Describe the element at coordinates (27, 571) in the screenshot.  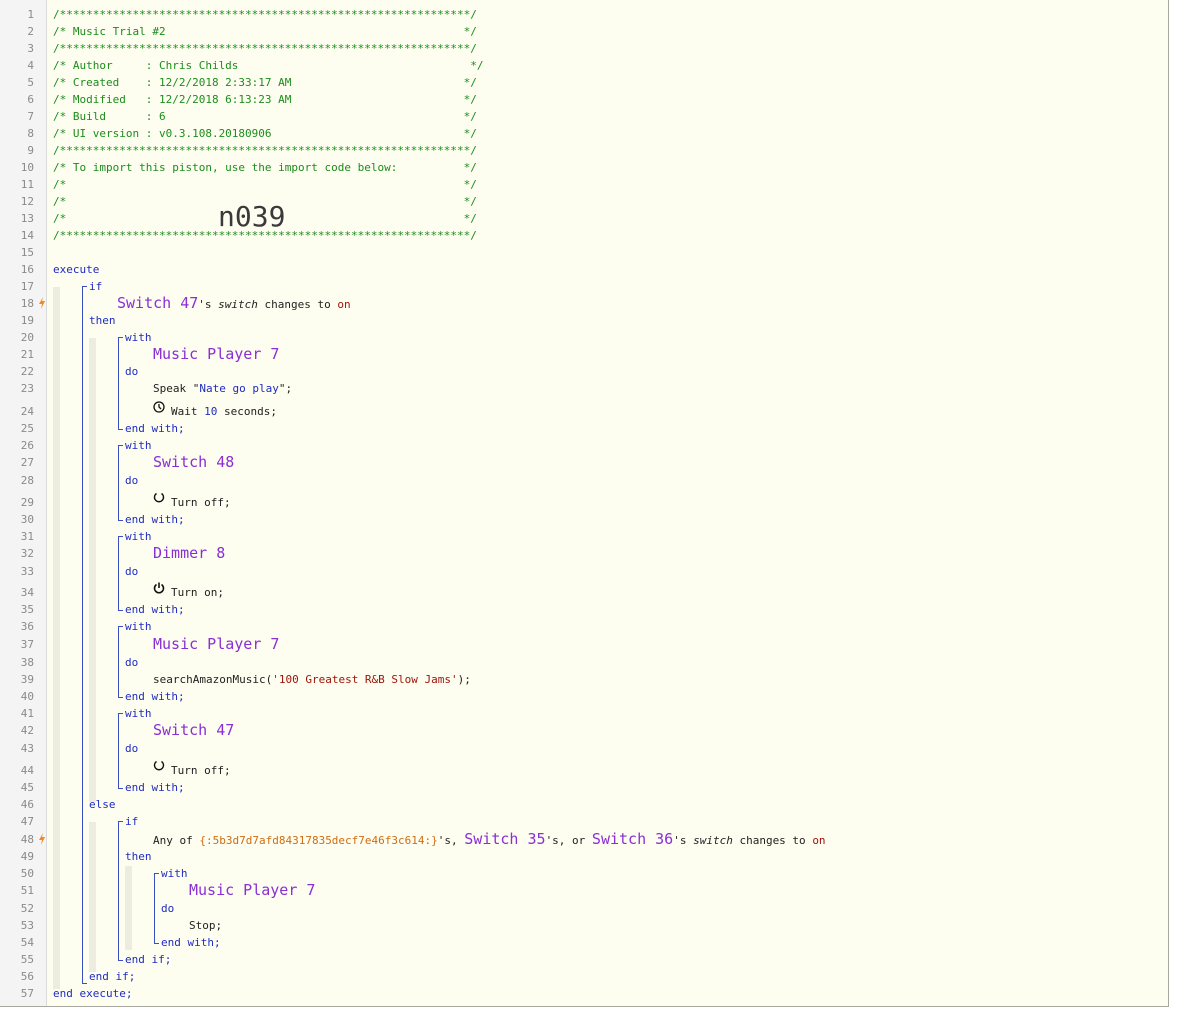
I see `line-number: 33` at that location.